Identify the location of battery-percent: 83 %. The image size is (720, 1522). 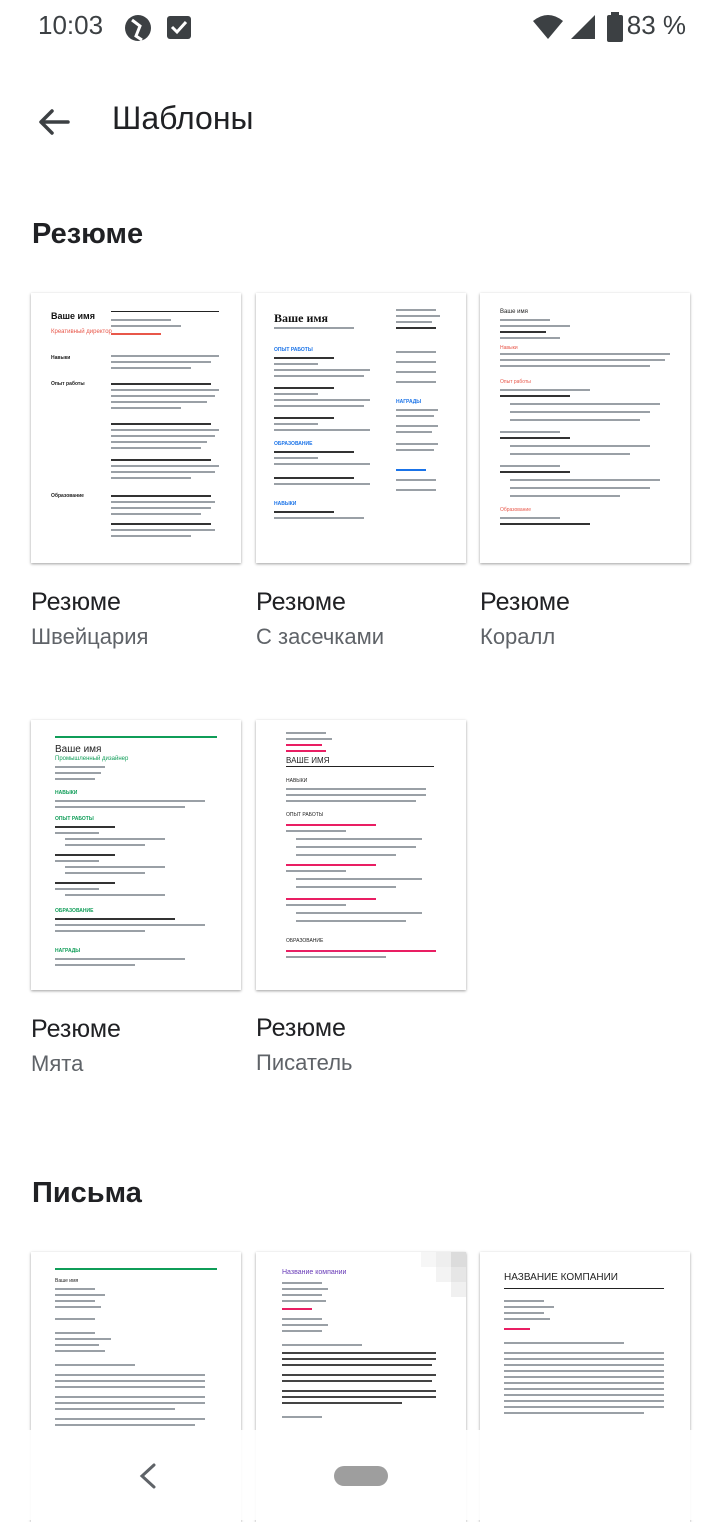
(656, 25).